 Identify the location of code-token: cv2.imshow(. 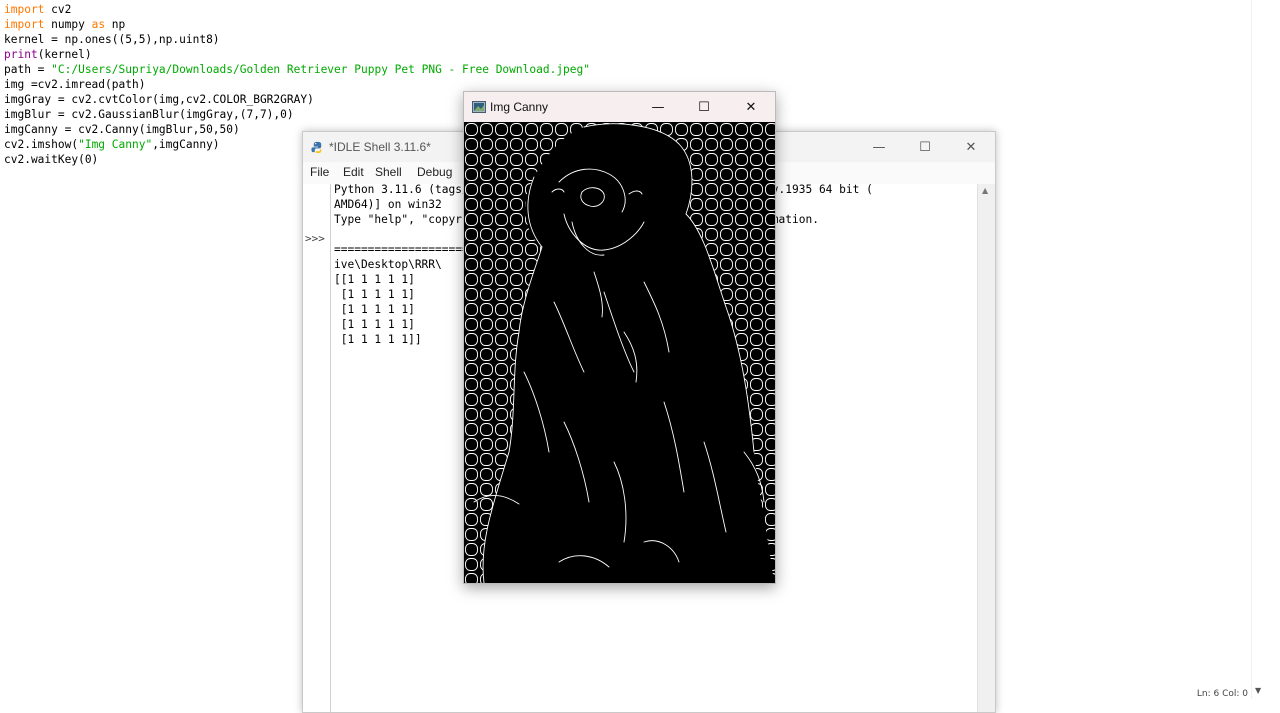
(41, 144).